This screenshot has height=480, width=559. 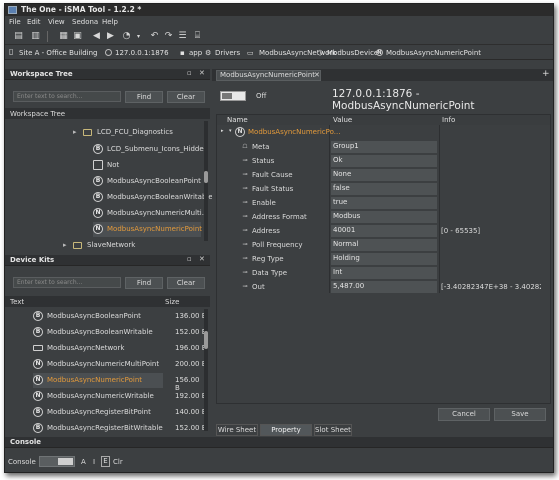 I want to click on property-row: ☖ Meta Group1, so click(x=383, y=147).